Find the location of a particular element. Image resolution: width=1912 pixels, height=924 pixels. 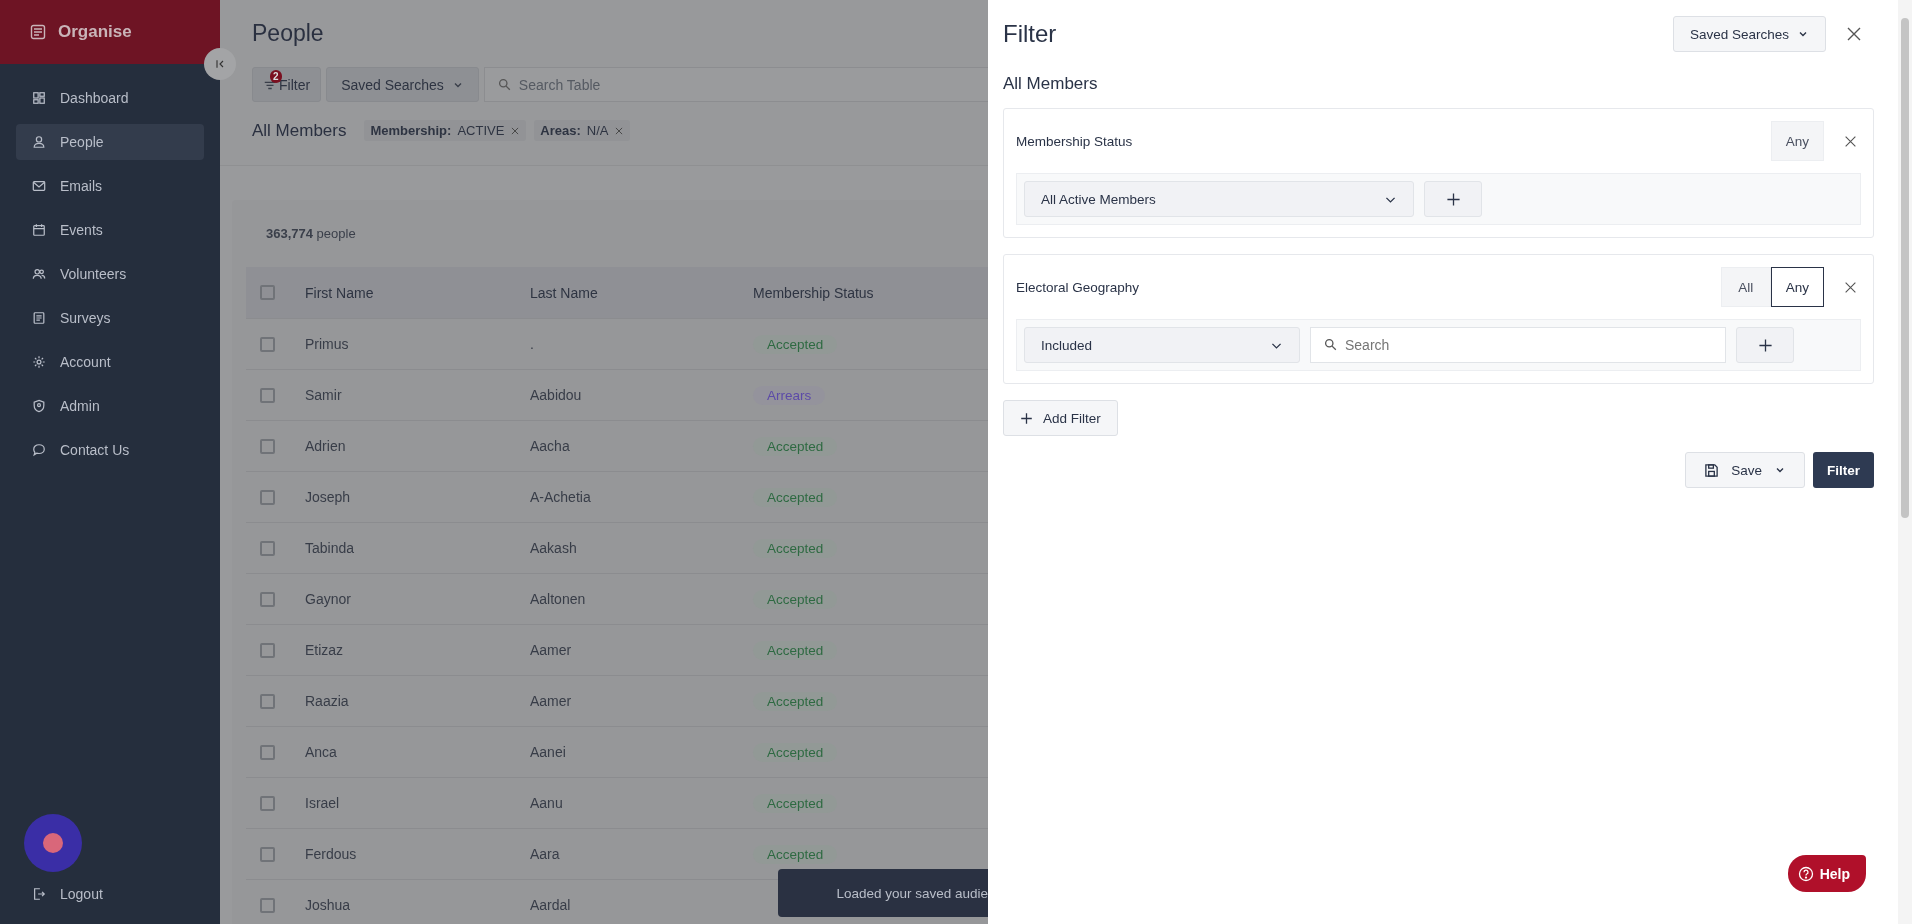

nav-item: Volunteers is located at coordinates (110, 274).